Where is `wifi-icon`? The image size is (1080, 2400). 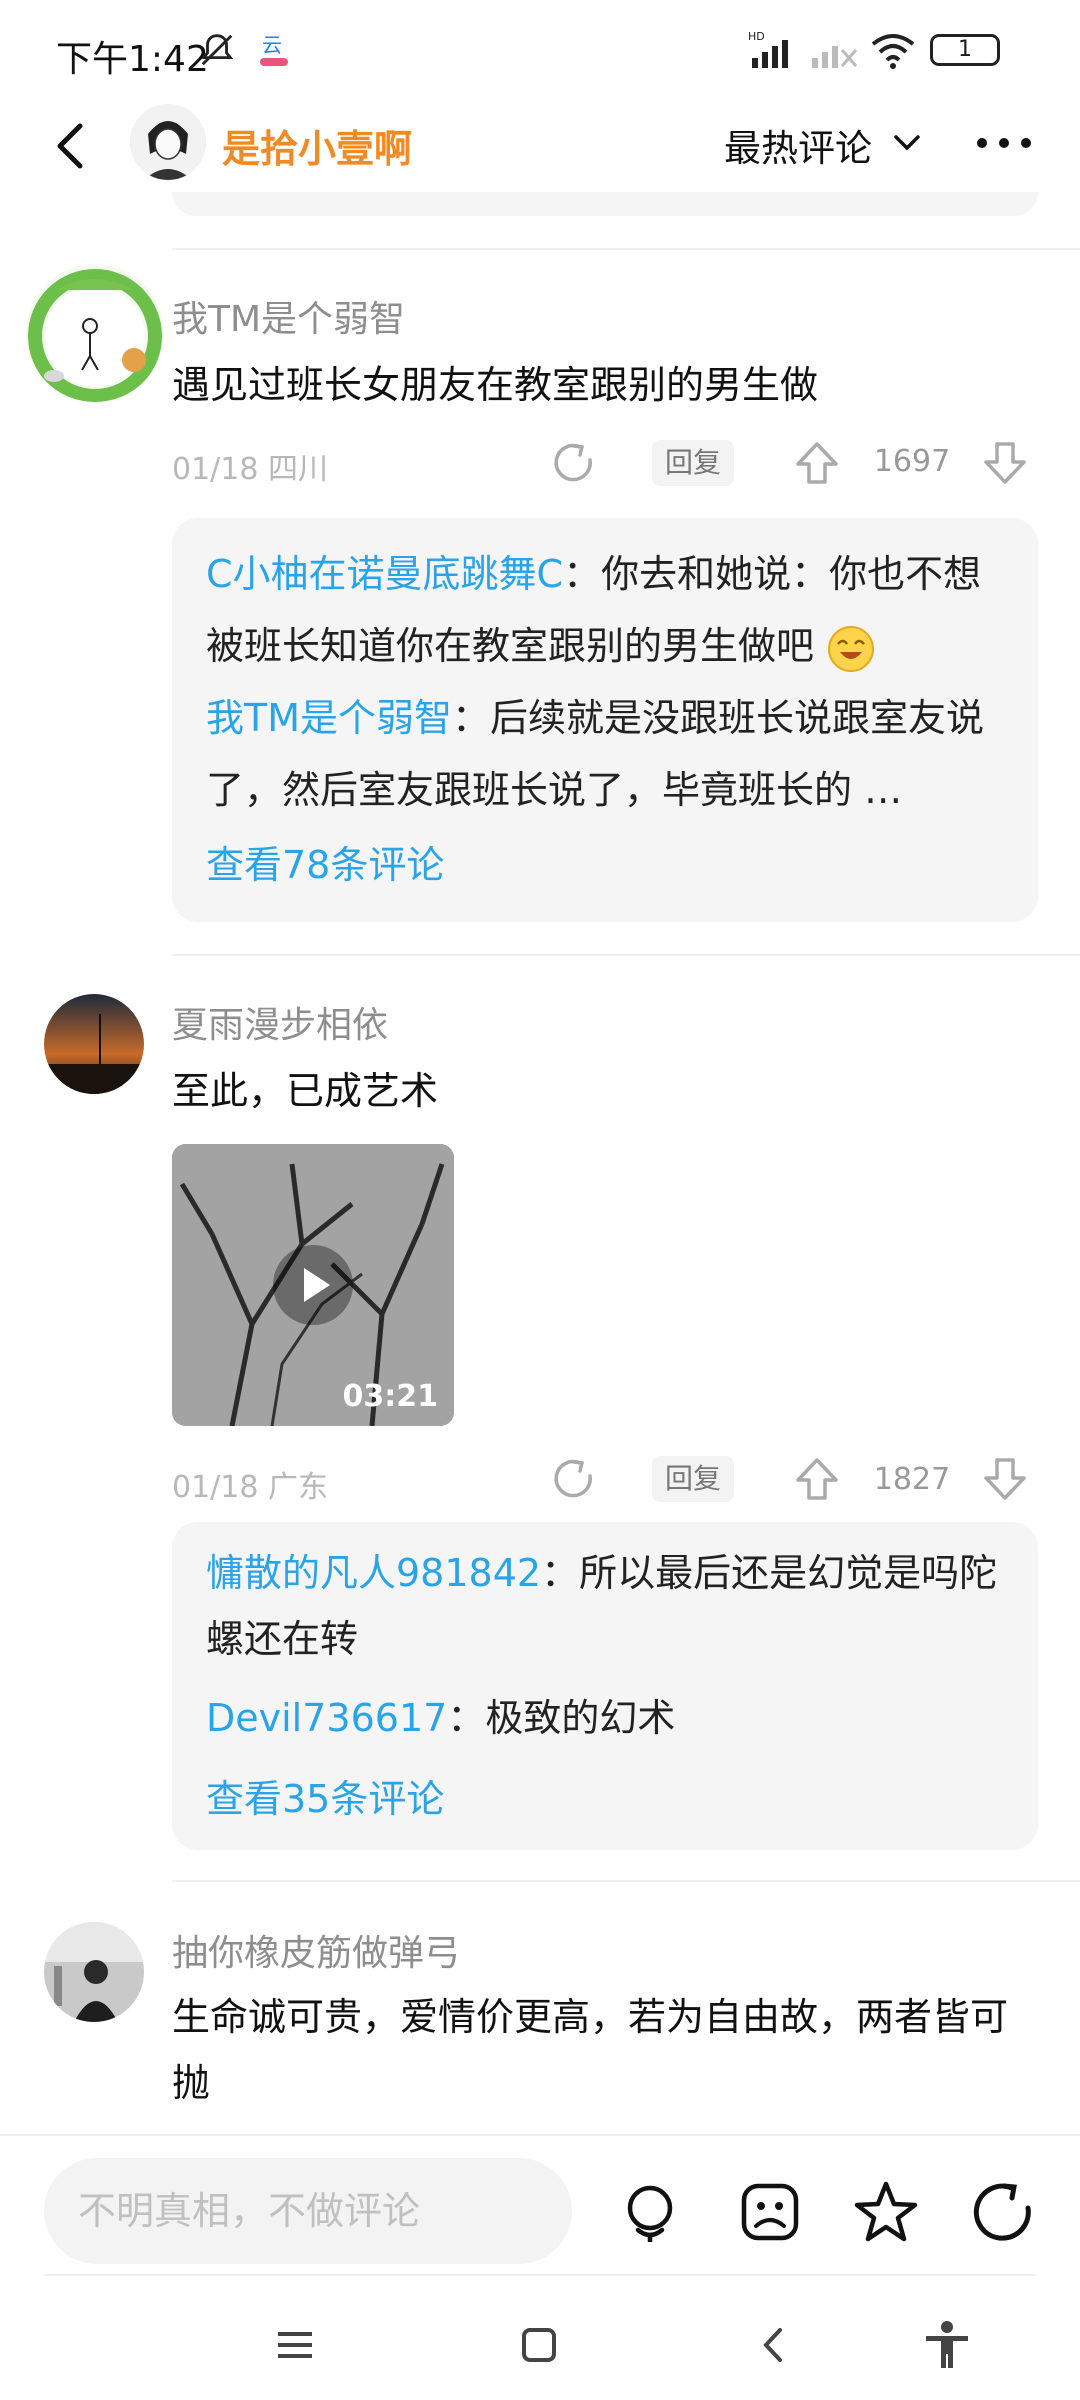
wifi-icon is located at coordinates (893, 51).